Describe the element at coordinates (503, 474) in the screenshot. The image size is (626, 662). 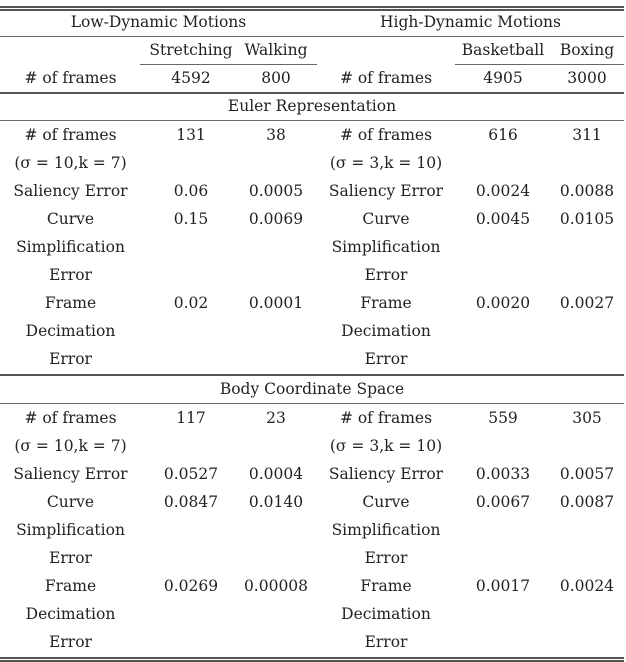
I see `cell-value: 0.0033` at that location.